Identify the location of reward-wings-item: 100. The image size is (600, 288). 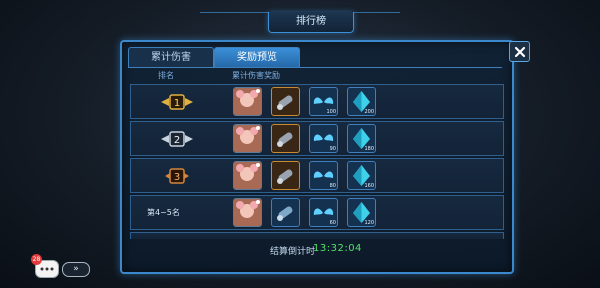
(323, 101).